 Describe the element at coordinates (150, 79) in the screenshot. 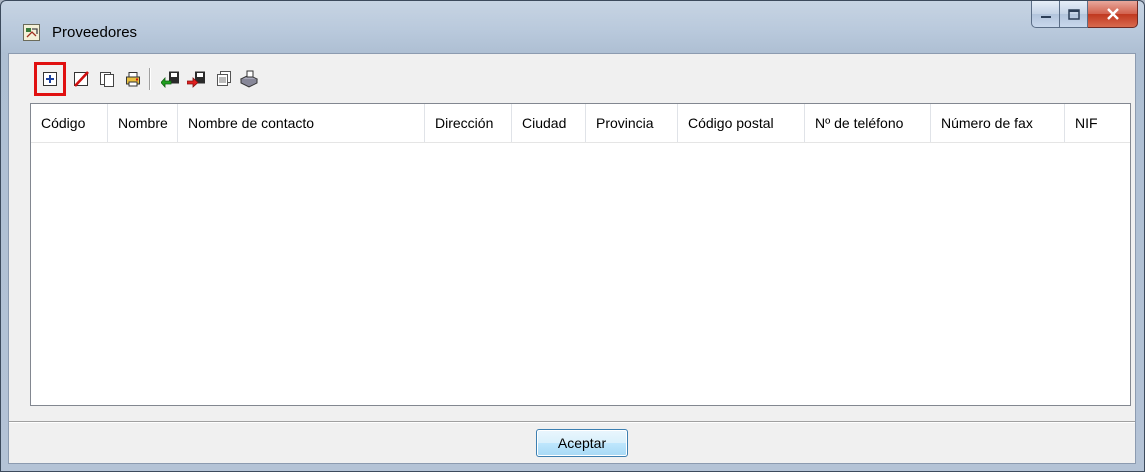

I see `toolbar-separator` at that location.